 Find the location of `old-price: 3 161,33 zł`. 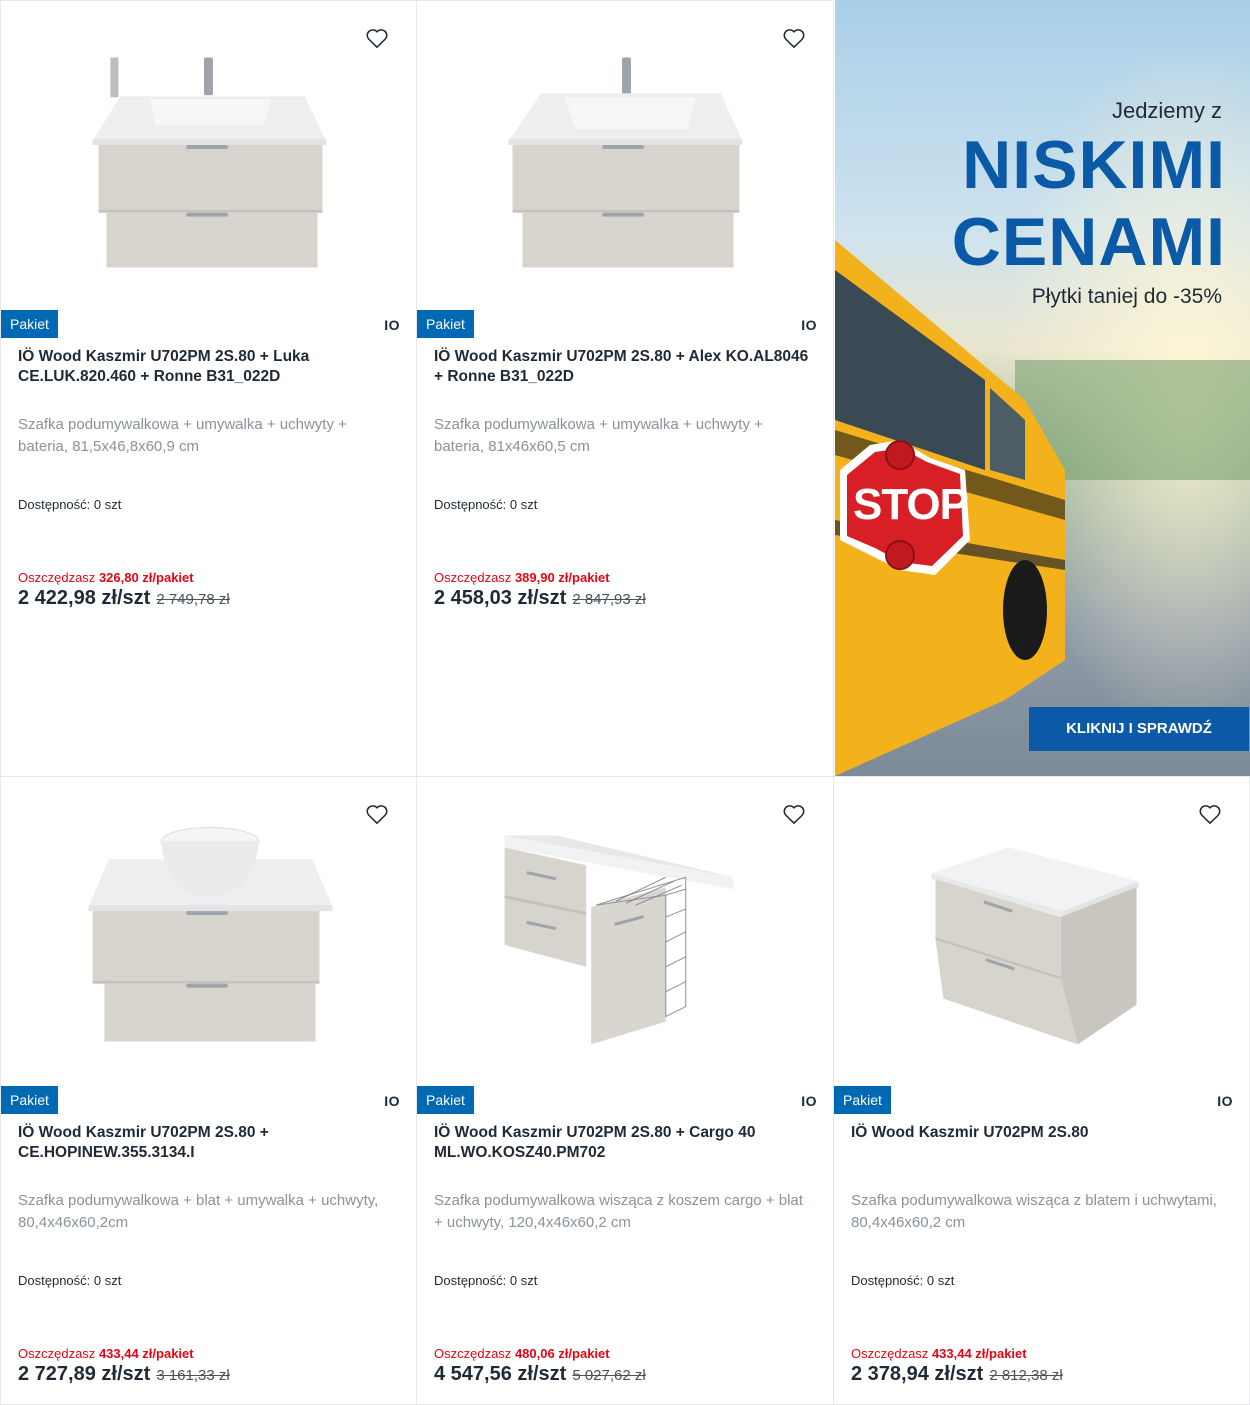

old-price: 3 161,33 zł is located at coordinates (193, 1375).